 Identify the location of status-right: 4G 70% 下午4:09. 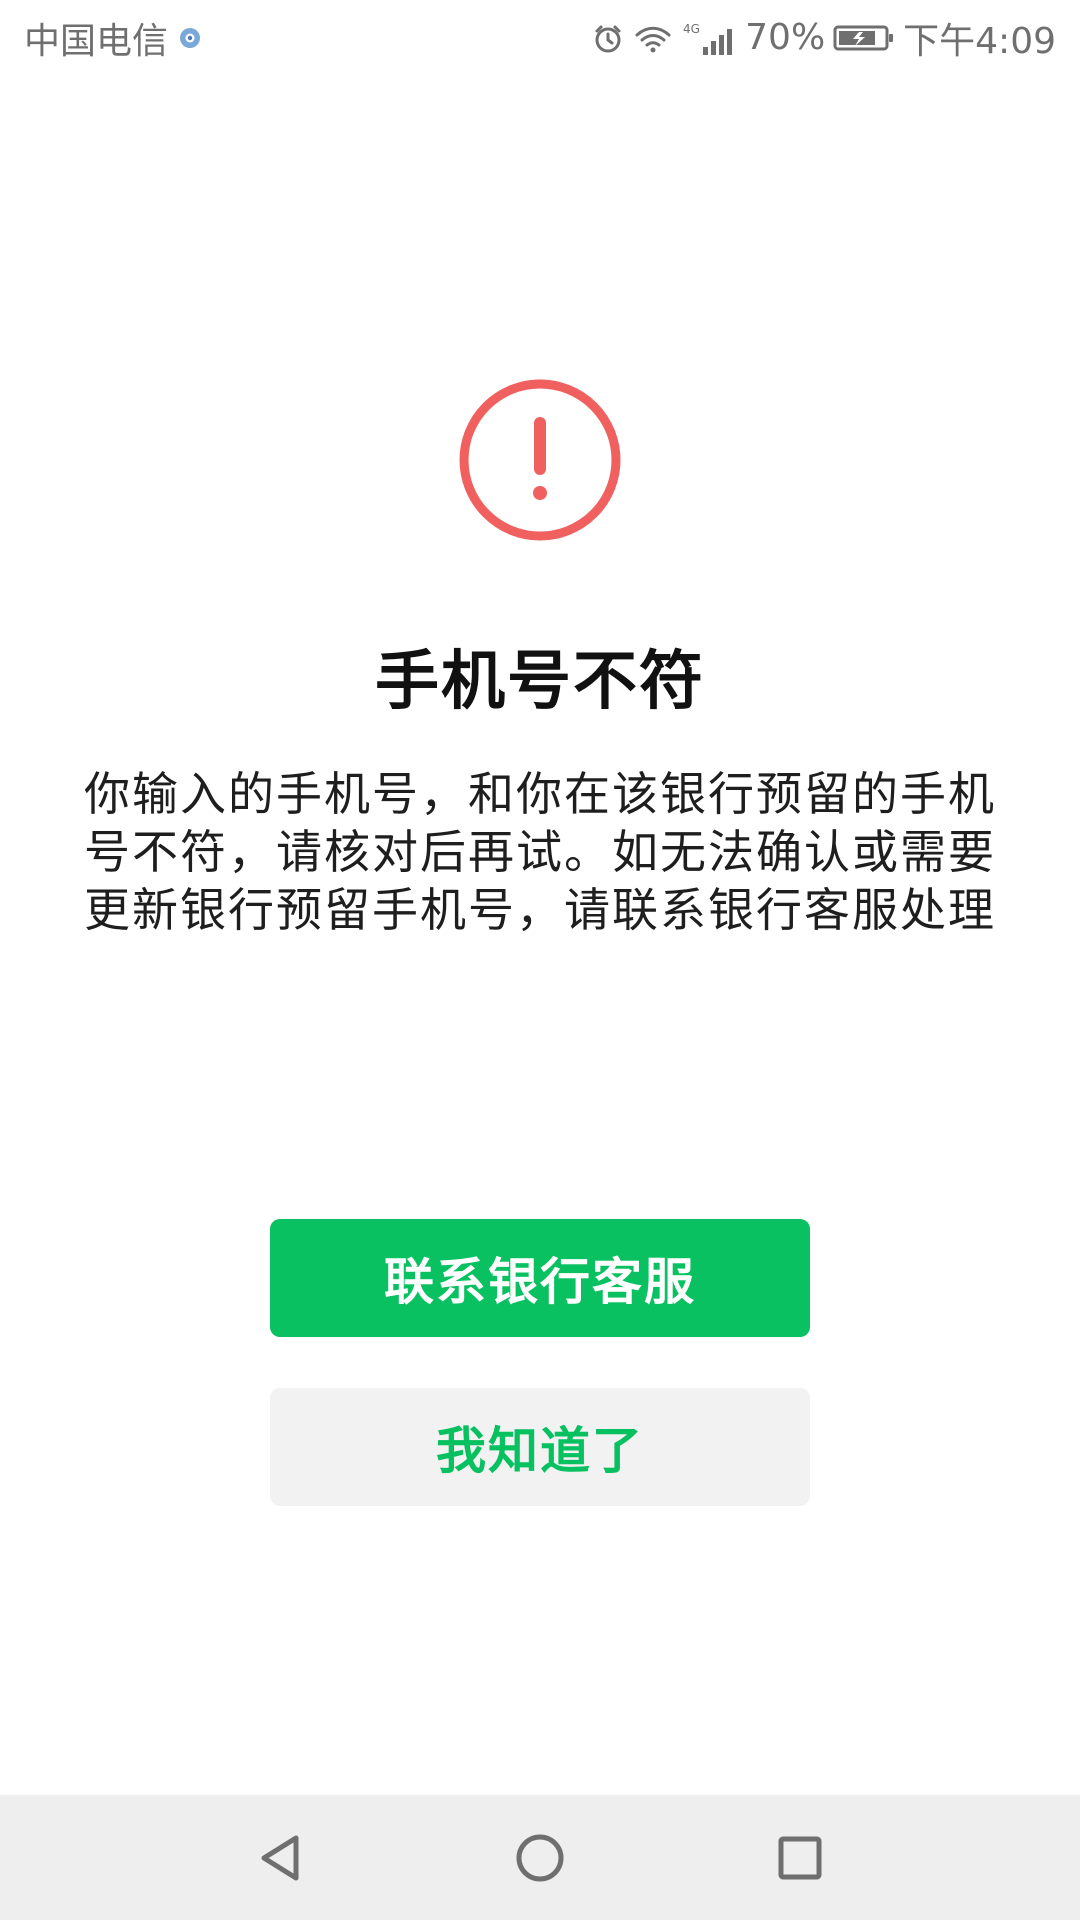
(823, 38).